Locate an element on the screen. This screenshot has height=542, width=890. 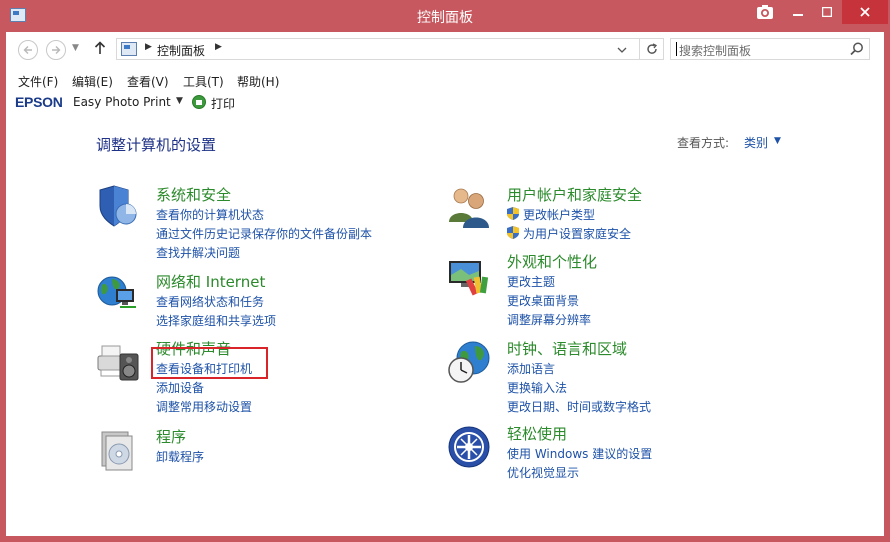
text-caret is located at coordinates (676, 49).